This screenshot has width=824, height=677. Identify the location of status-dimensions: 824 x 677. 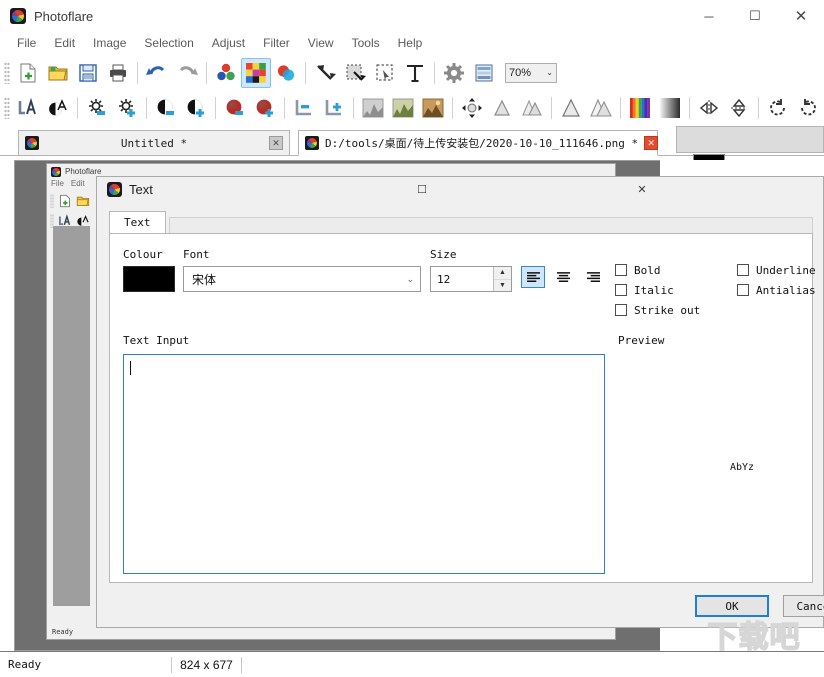
(206, 664).